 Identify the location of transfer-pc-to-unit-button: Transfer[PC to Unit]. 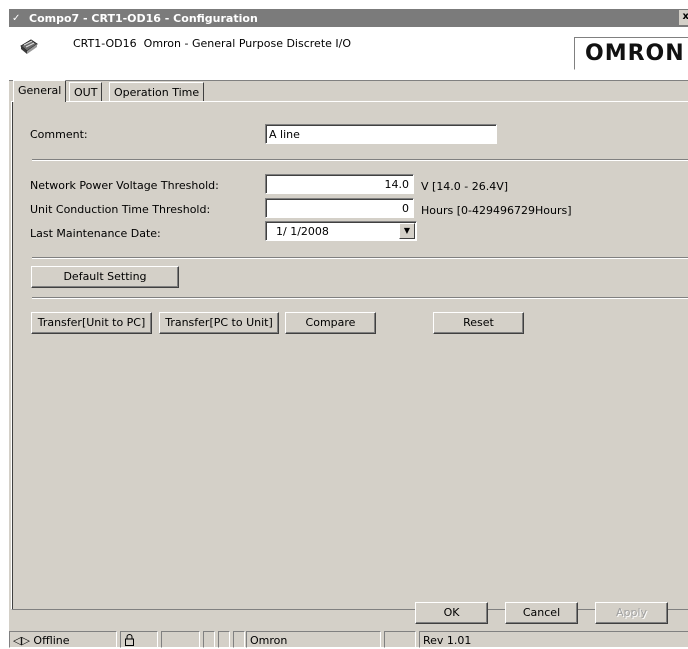
(219, 323).